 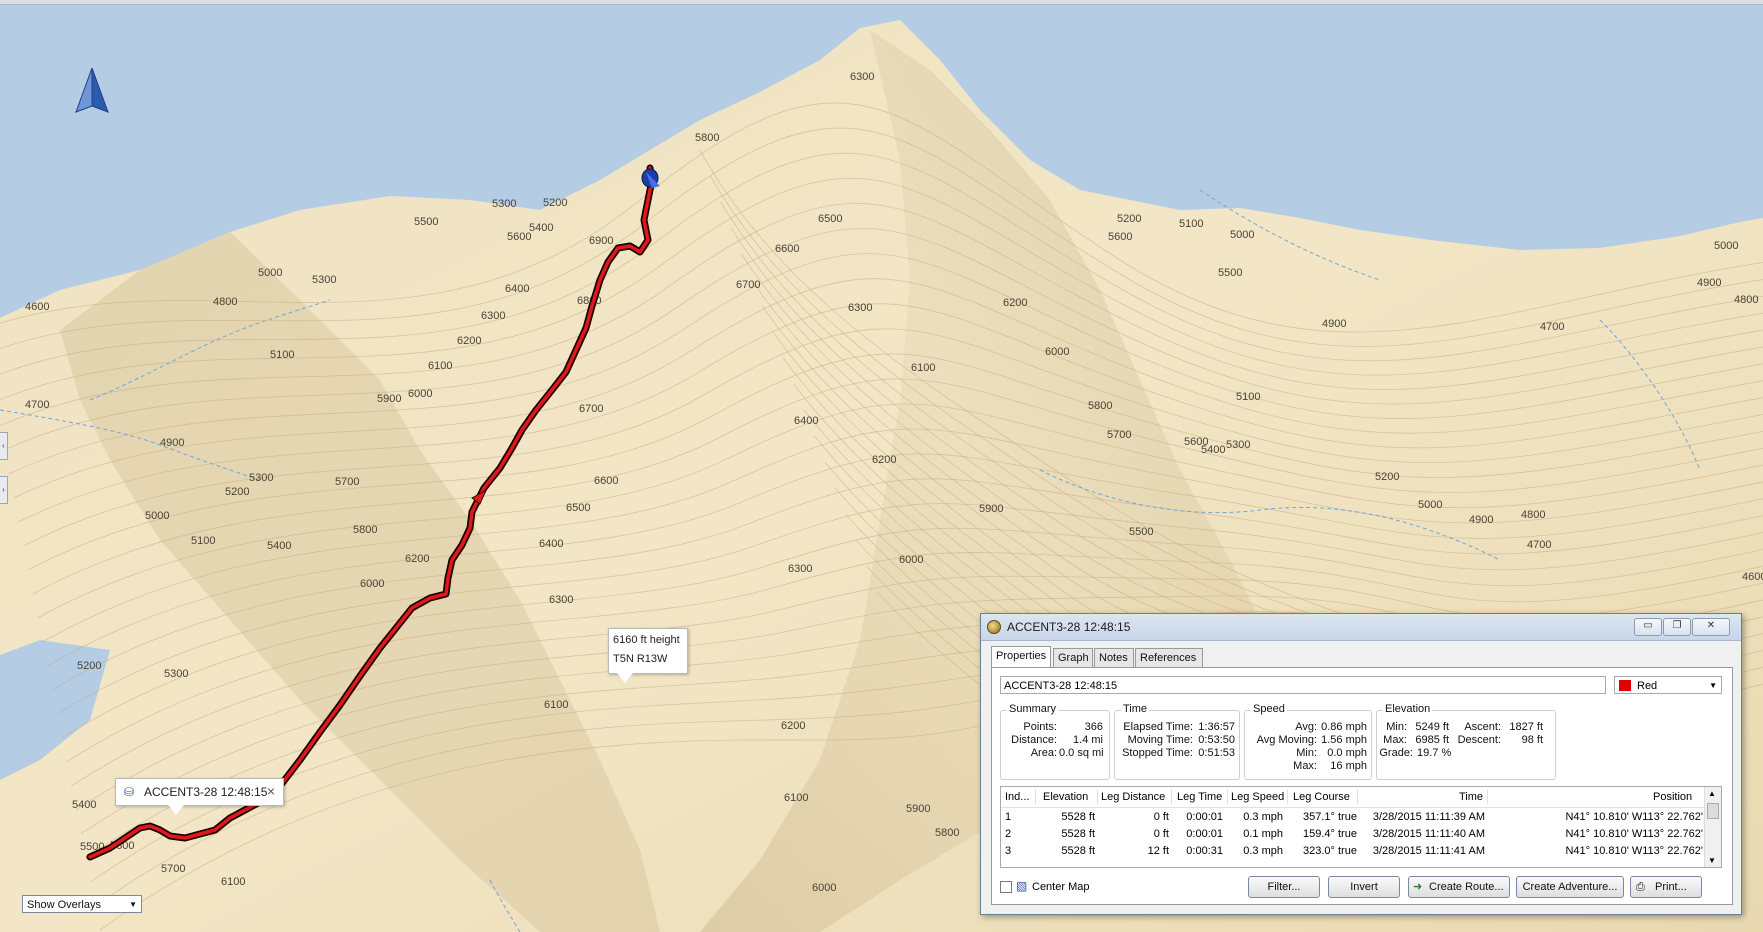 What do you see at coordinates (1129, 219) in the screenshot?
I see `contour-label: 5200` at bounding box center [1129, 219].